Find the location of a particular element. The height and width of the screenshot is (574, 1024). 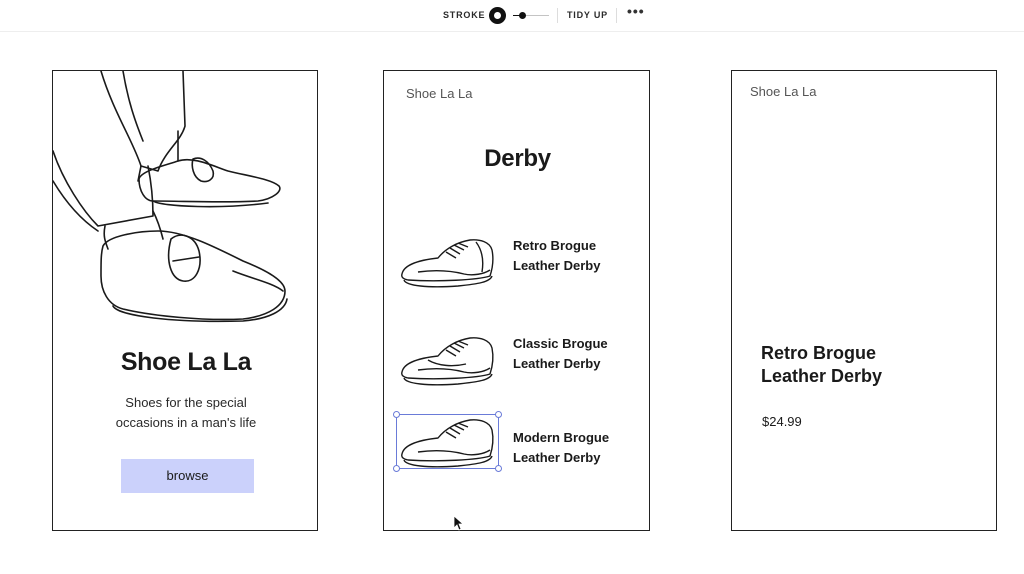

product-item: Retro Brogue Leather Derby is located at coordinates (516, 271).